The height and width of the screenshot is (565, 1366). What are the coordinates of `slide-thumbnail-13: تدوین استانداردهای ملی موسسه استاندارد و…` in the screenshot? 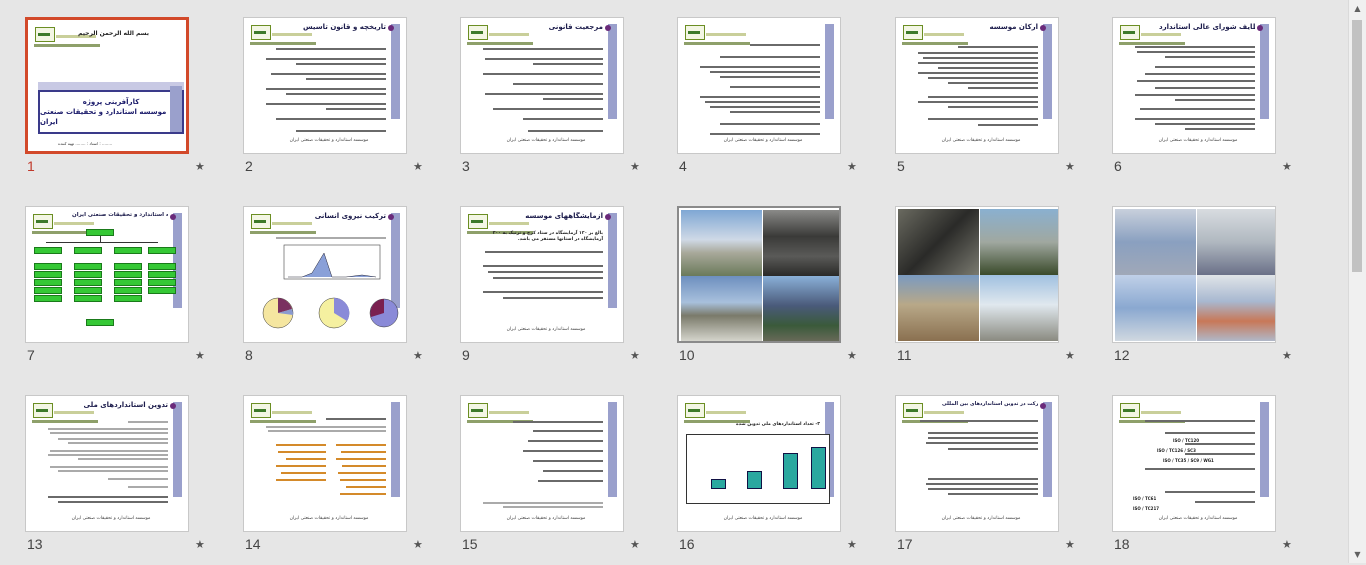 It's located at (119, 480).